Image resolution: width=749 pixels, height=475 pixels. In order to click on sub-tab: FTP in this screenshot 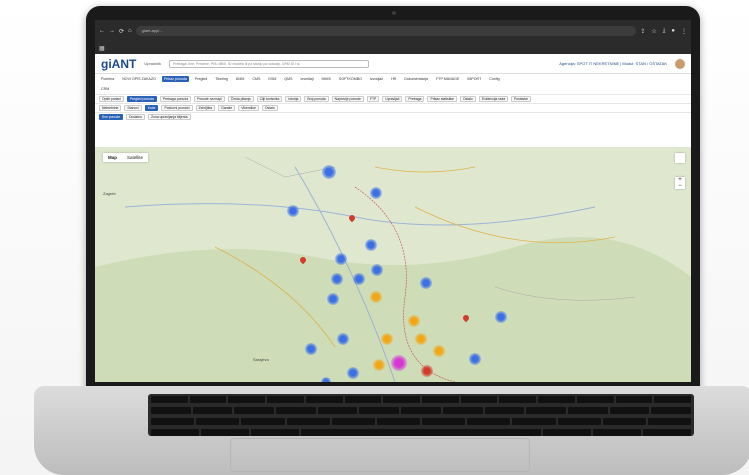, I will do `click(373, 99)`.